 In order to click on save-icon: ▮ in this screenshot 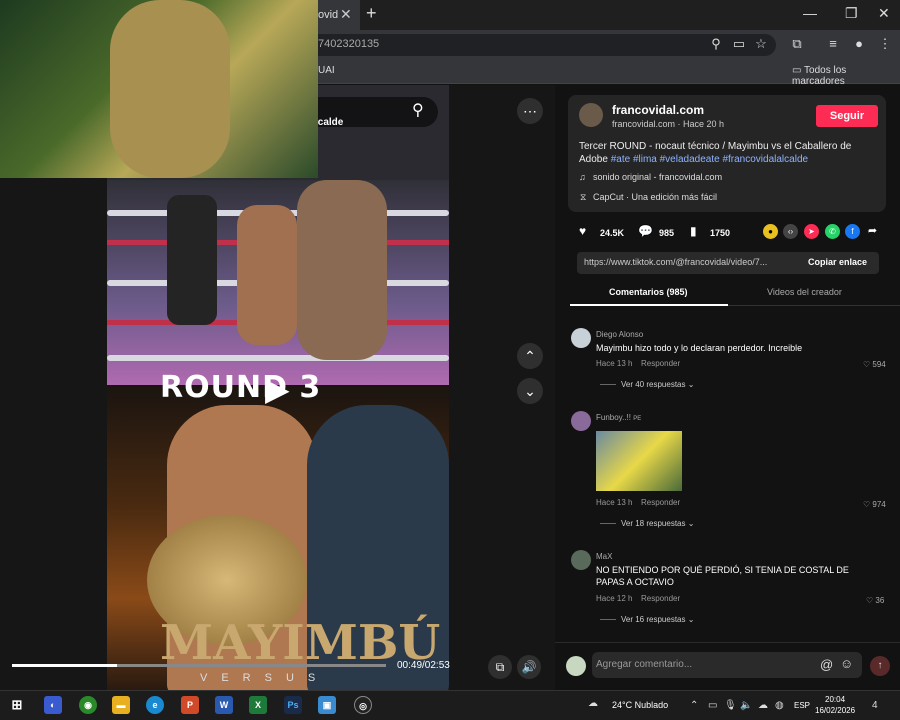, I will do `click(699, 233)`.